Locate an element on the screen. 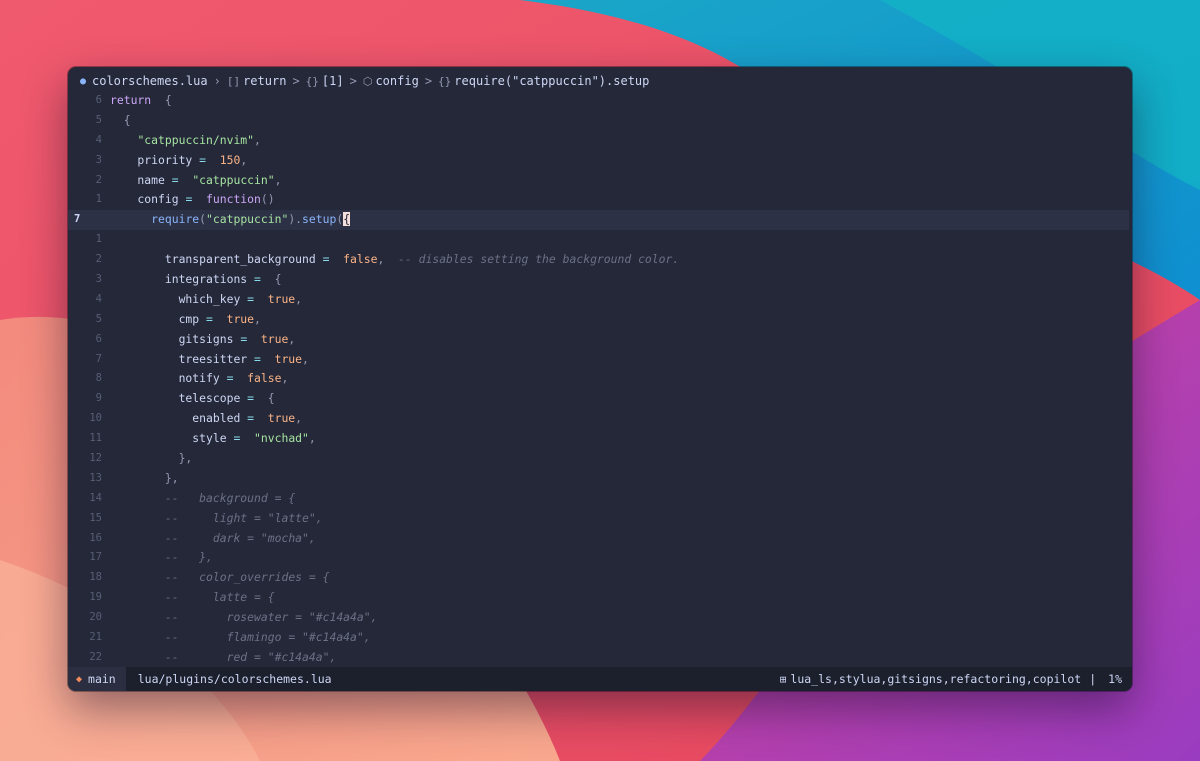 The height and width of the screenshot is (761, 1200). code-text: treesitter = true, is located at coordinates (209, 360).